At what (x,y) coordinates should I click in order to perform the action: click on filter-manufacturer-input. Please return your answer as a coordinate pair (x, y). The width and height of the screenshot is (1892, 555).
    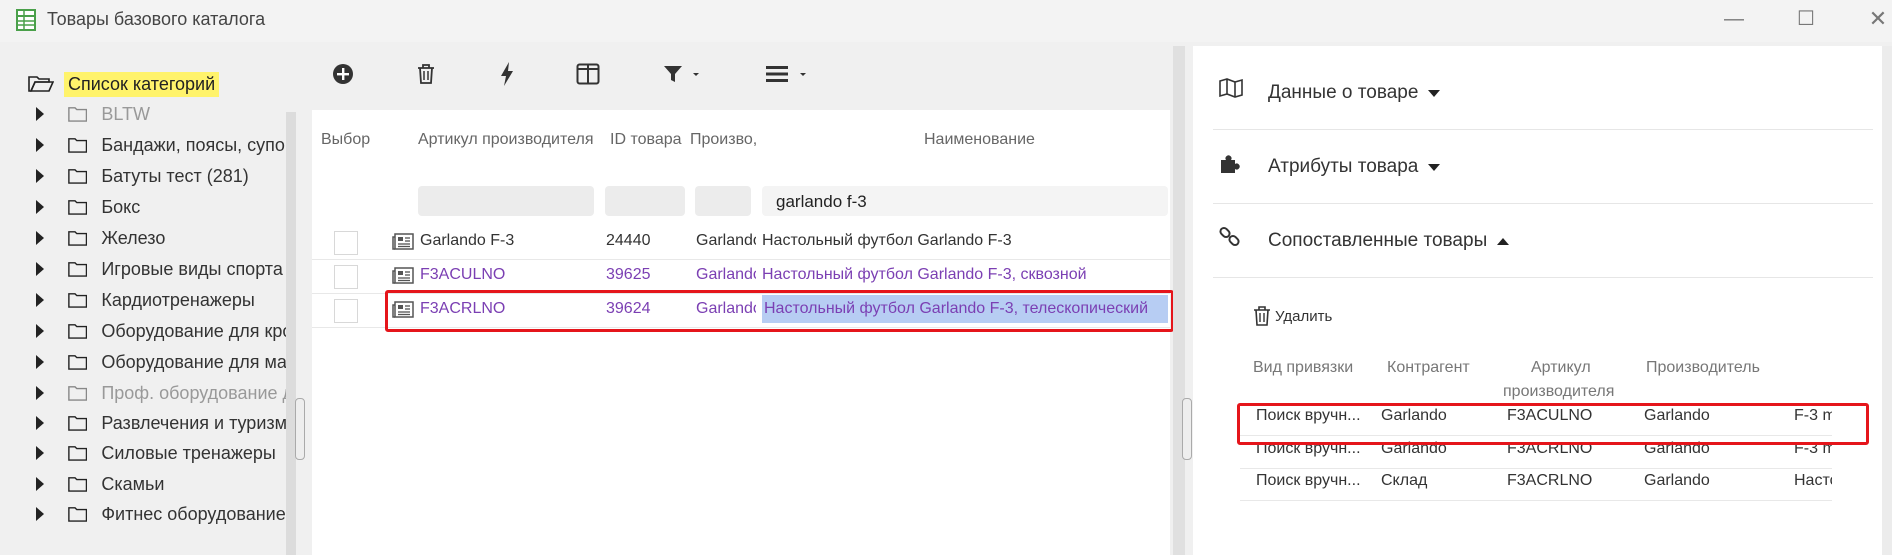
    Looking at the image, I should click on (723, 201).